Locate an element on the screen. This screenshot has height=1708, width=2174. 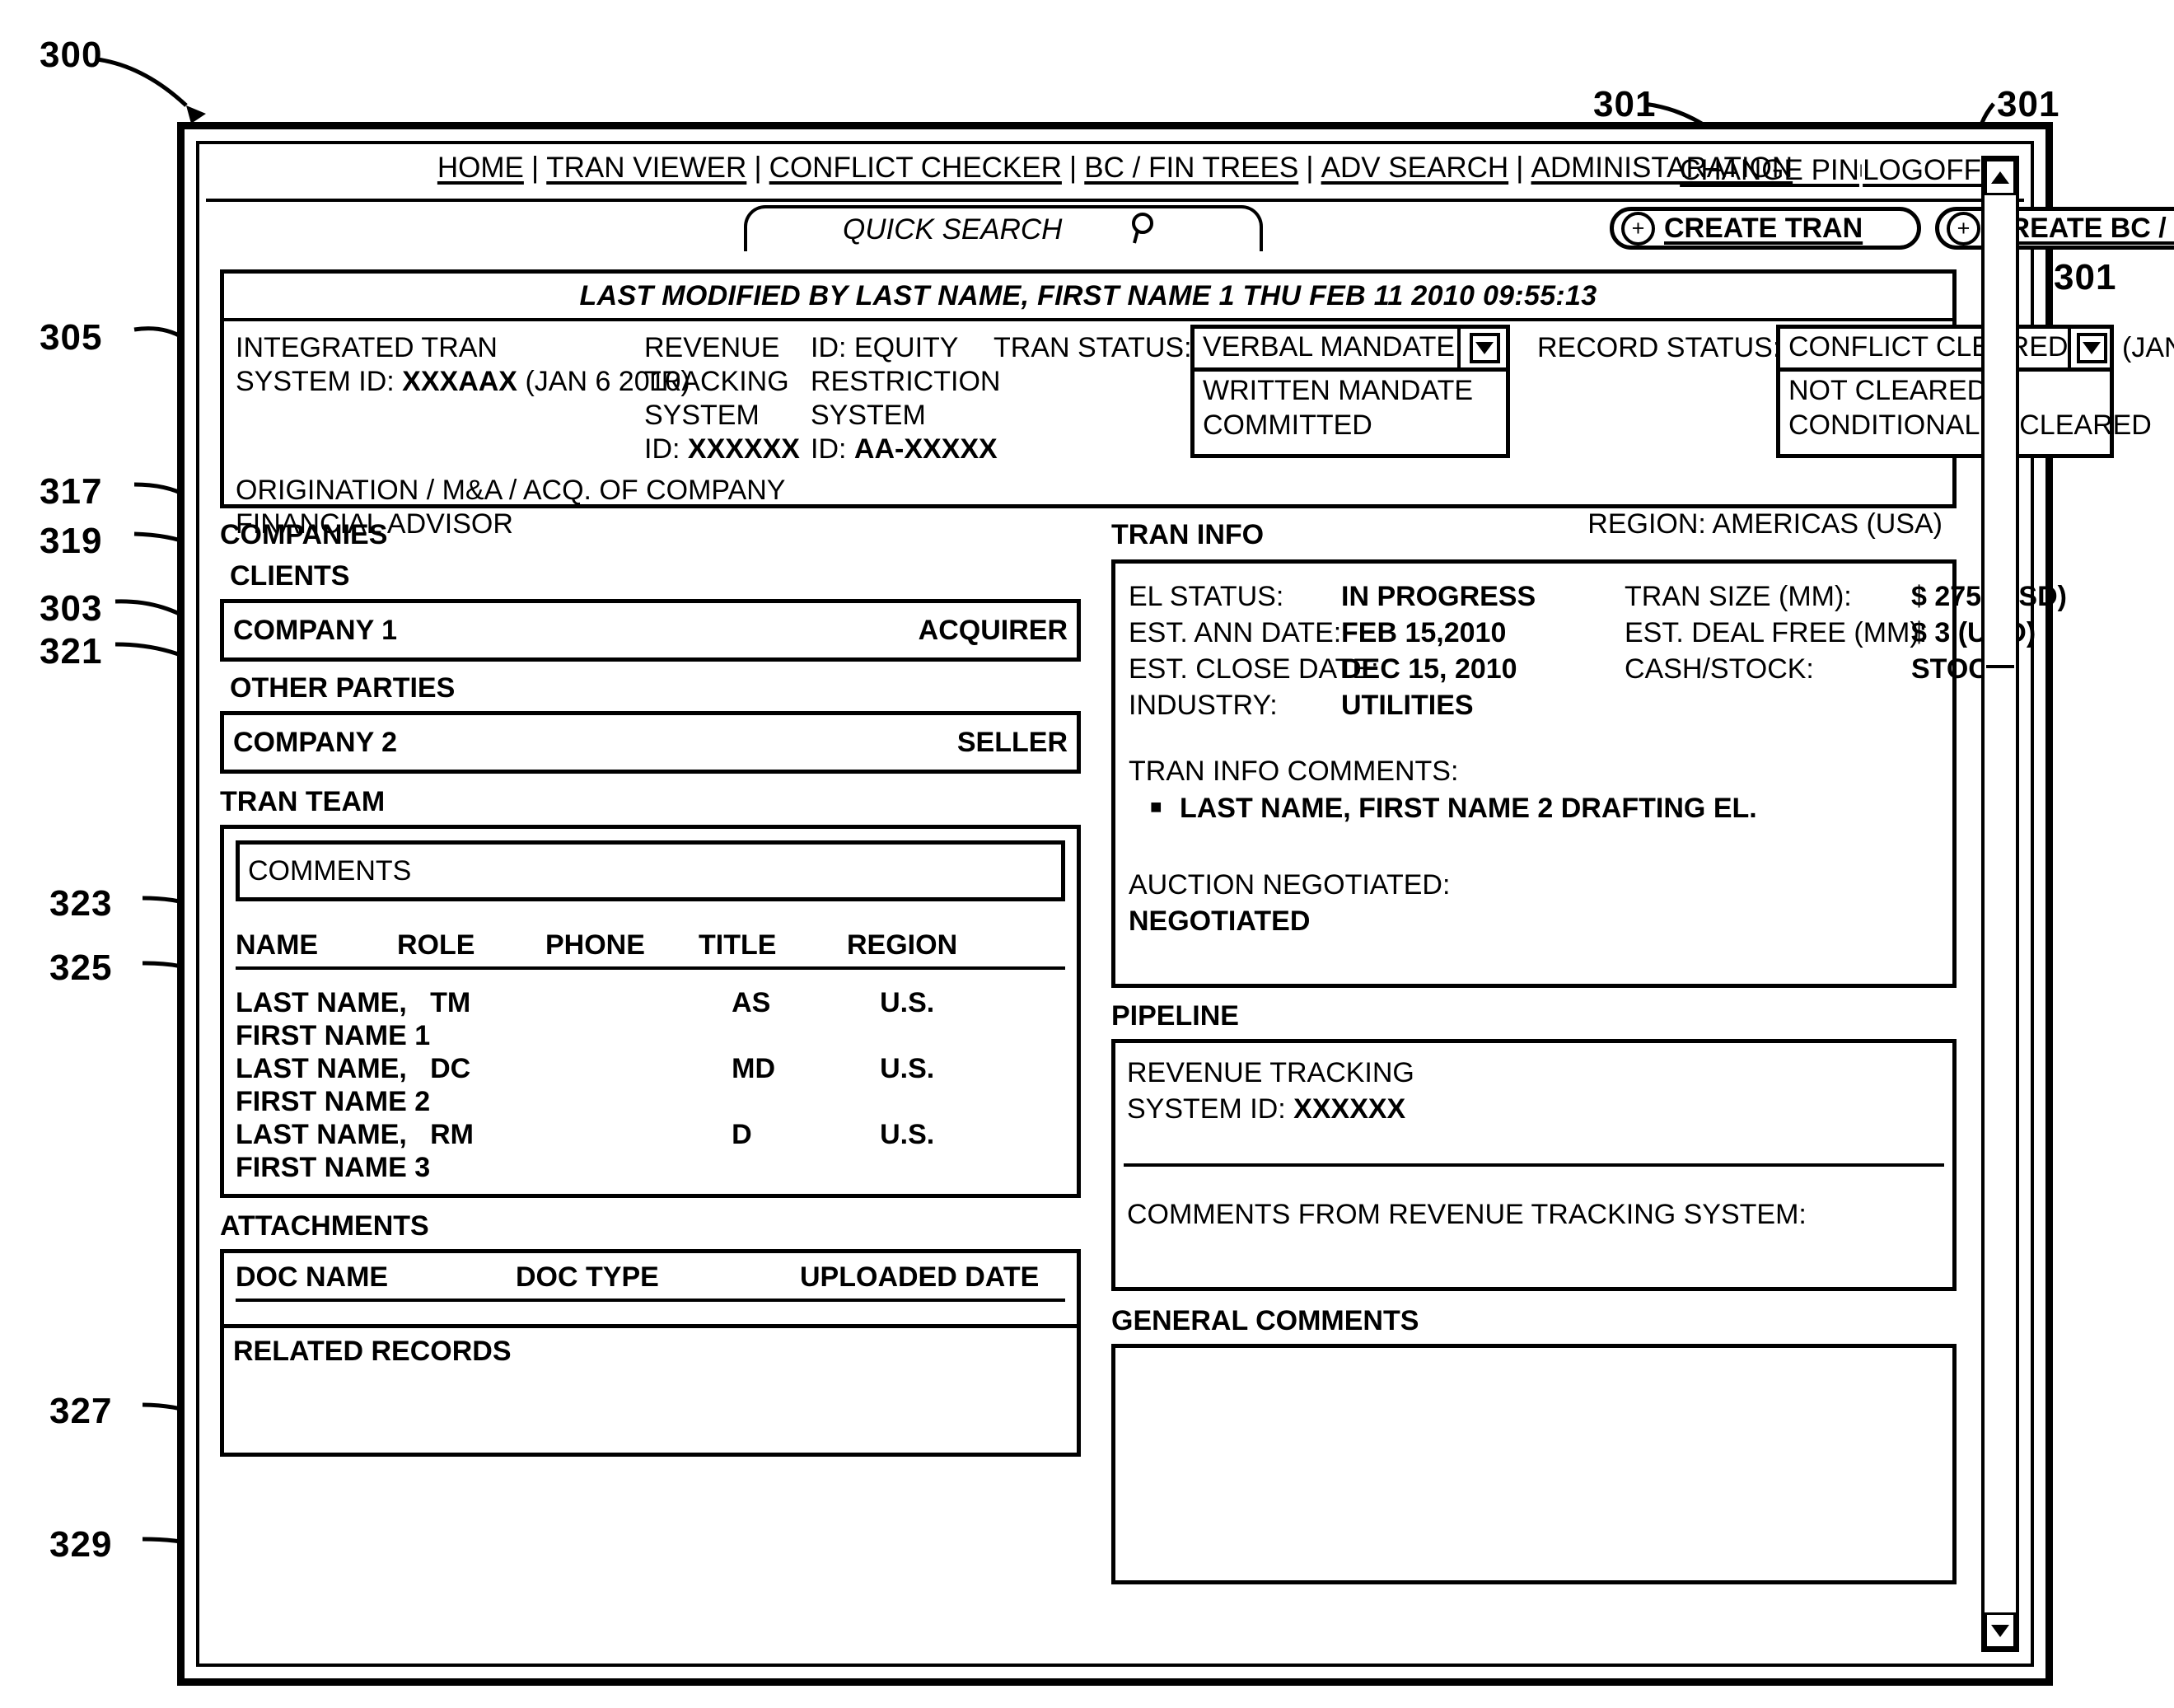
other-party-row: COMPANY 2 SELLER is located at coordinates (650, 743).